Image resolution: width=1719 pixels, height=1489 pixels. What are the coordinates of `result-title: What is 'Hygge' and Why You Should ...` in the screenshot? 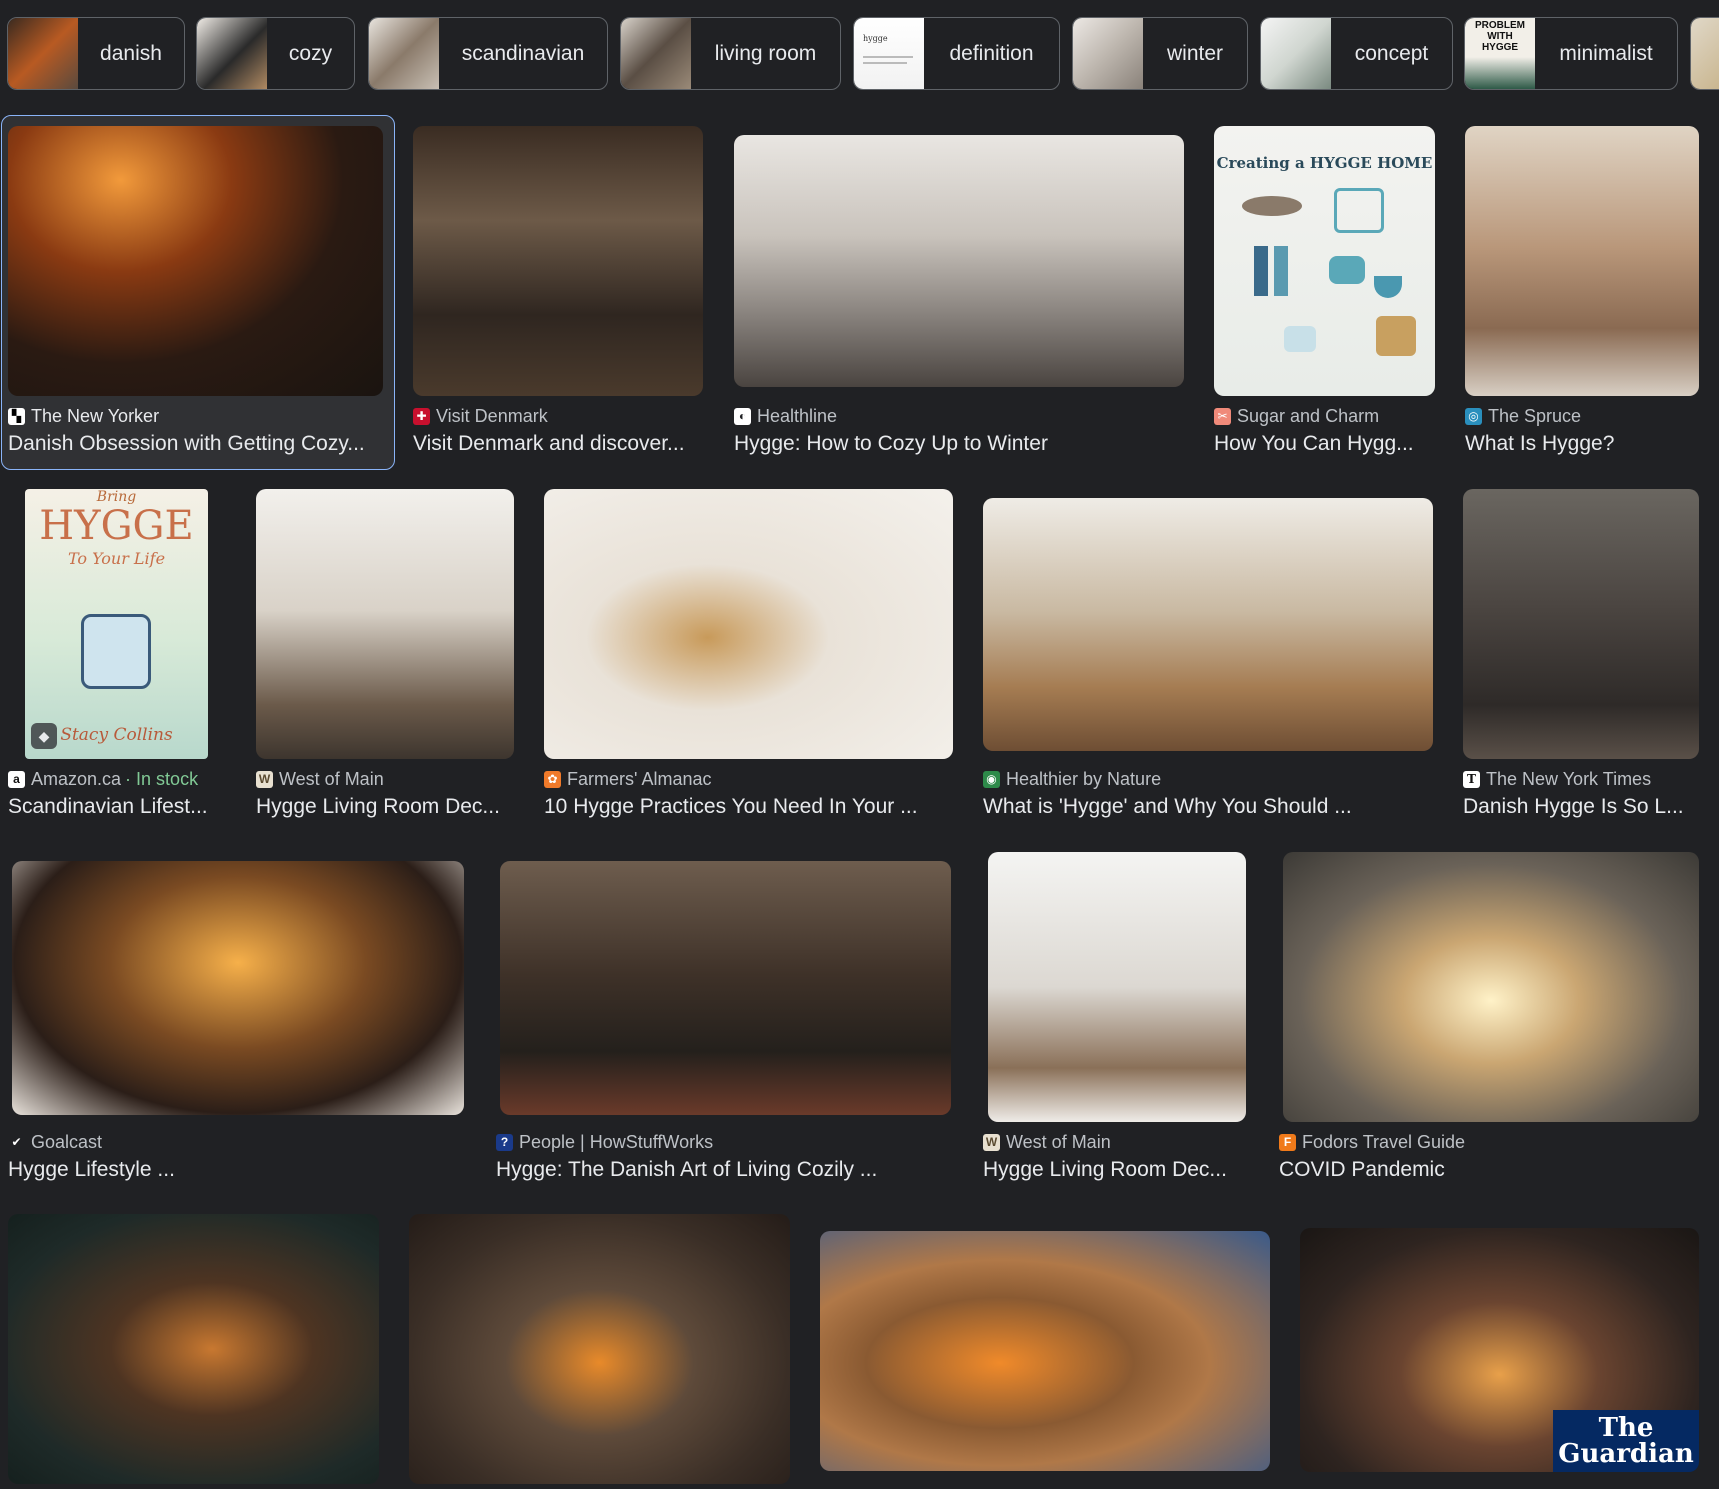 It's located at (1208, 809).